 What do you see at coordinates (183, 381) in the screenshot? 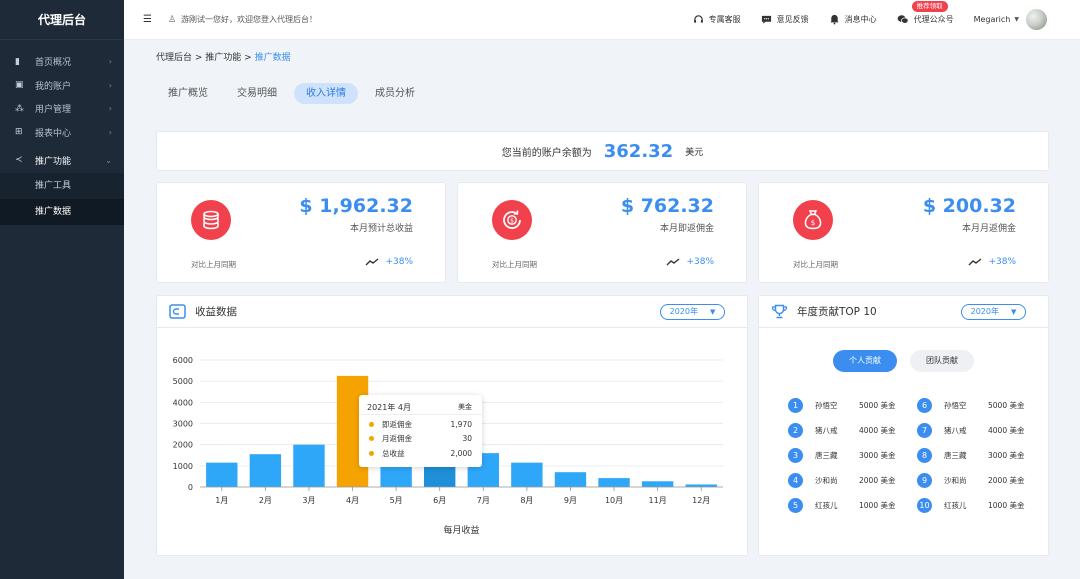
I see `y-tick-label: 5000` at bounding box center [183, 381].